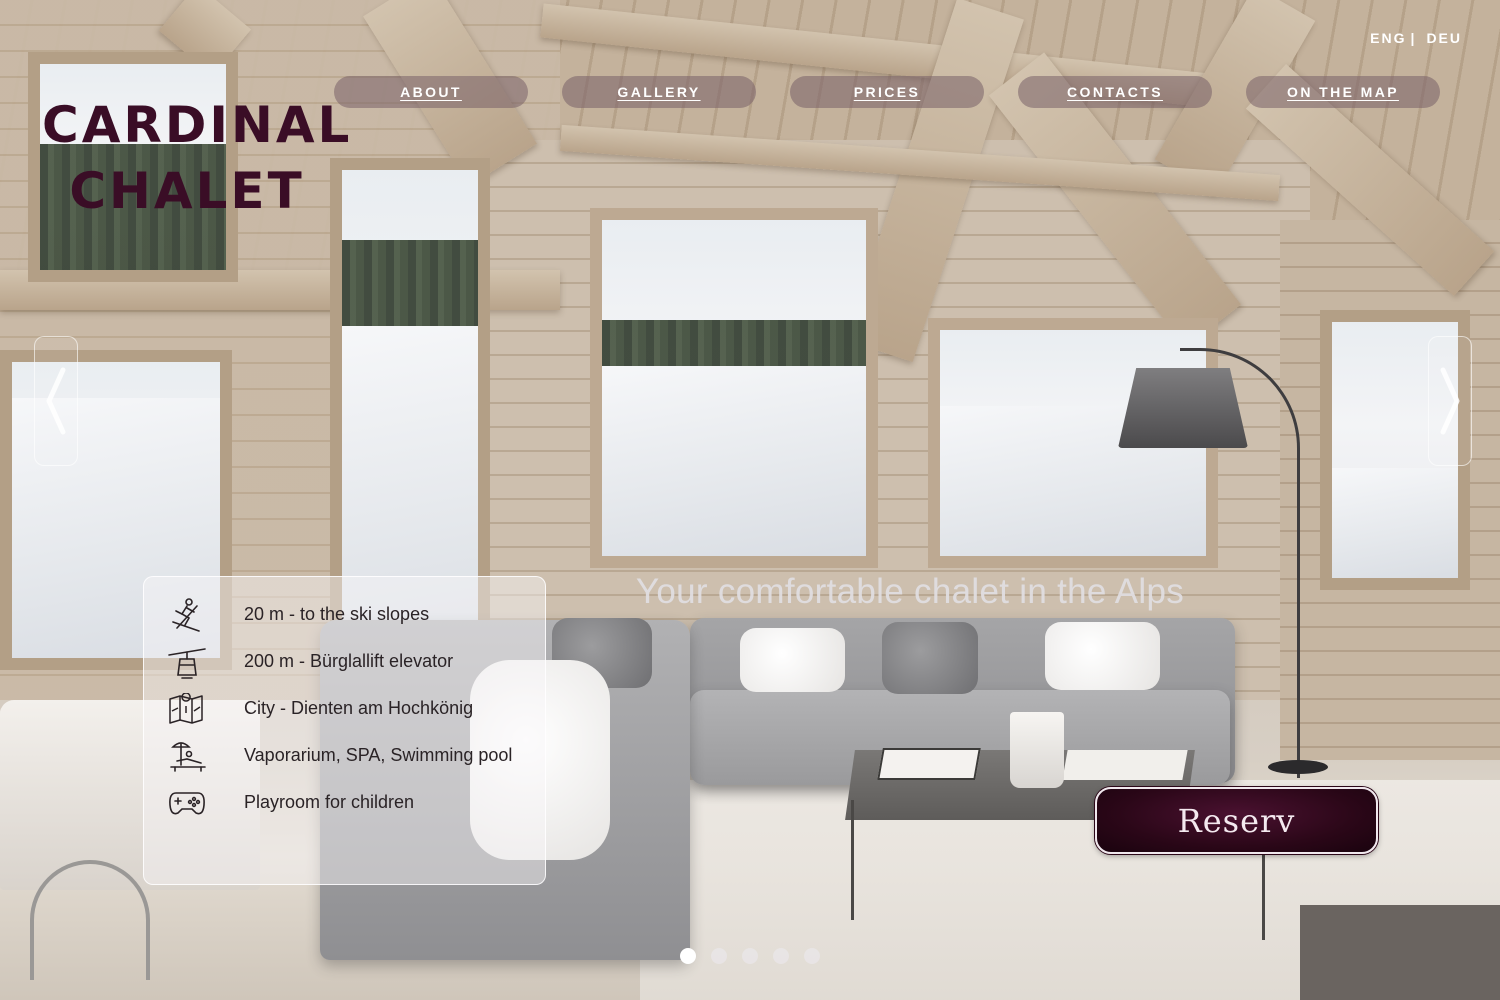 The height and width of the screenshot is (1000, 1500). I want to click on chevron-left-icon, so click(56, 401).